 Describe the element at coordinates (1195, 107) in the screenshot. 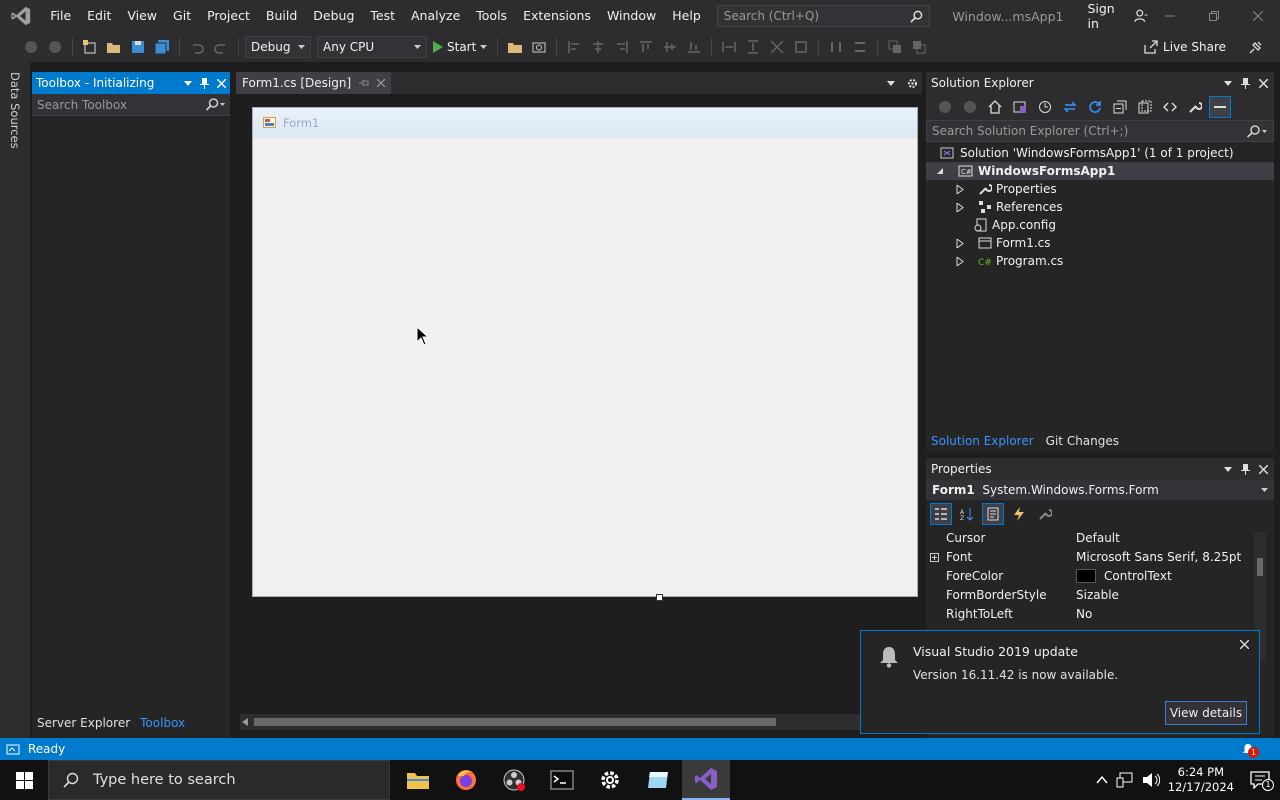

I see `properties-button` at that location.